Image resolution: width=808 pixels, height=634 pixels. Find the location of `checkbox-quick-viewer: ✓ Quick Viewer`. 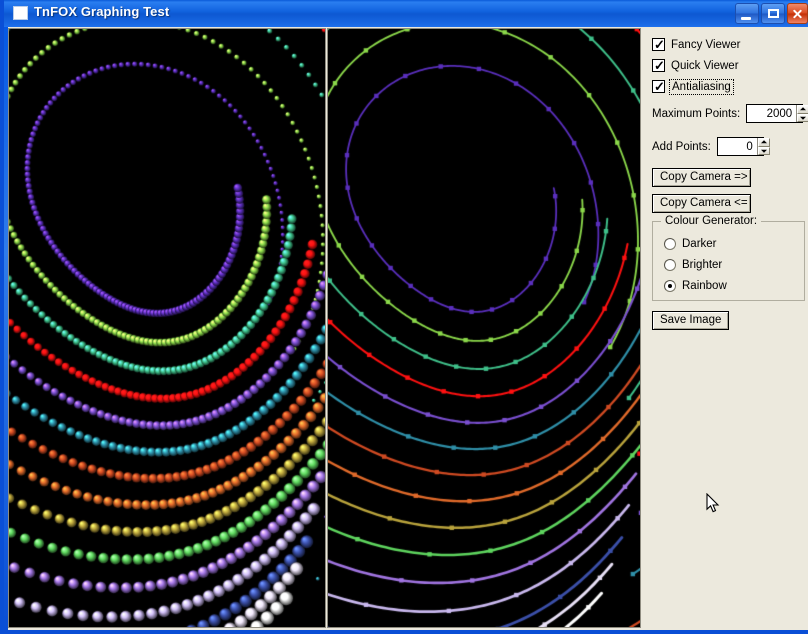

checkbox-quick-viewer: ✓ Quick Viewer is located at coordinates (695, 65).